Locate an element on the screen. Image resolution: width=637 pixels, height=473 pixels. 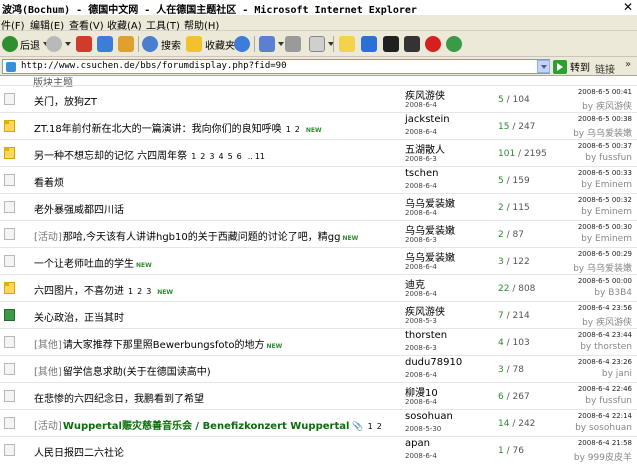
last-post-time: 2008-6-5 00:41 is located at coordinates (599, 92).